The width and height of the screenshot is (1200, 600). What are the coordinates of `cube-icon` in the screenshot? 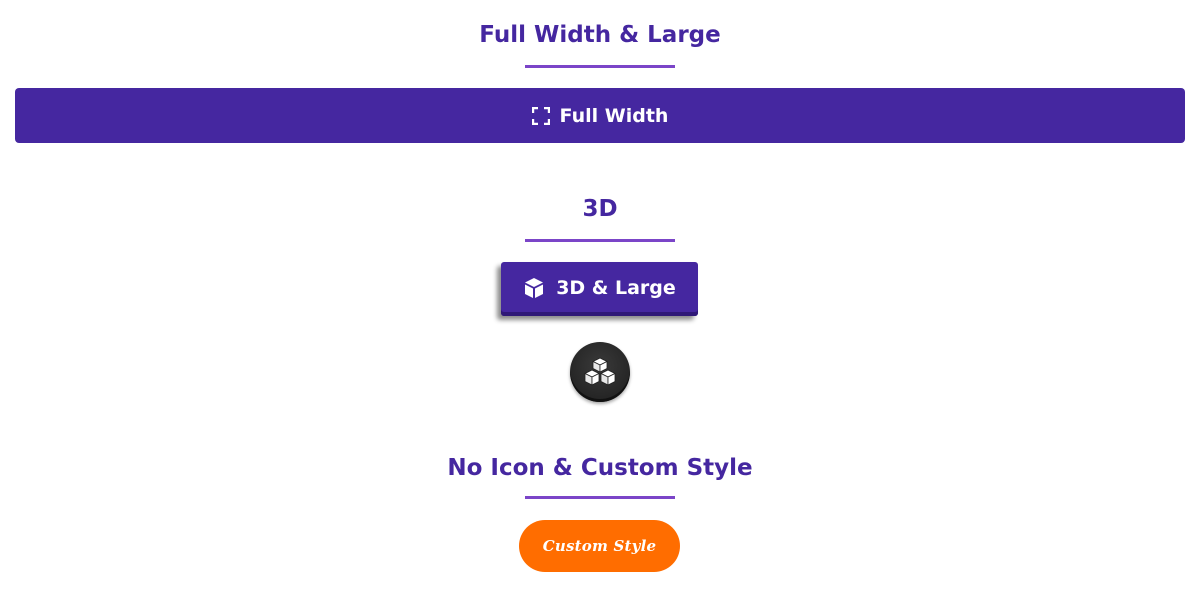 It's located at (534, 288).